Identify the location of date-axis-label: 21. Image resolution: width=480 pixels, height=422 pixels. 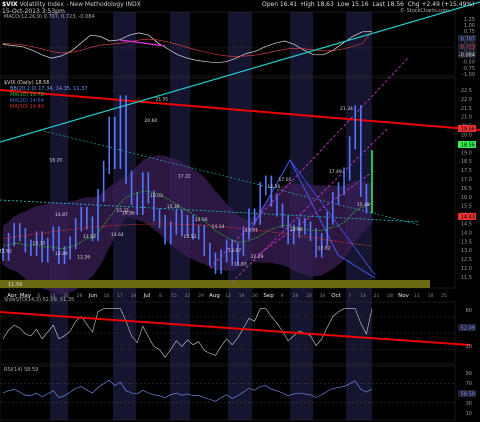
(377, 296).